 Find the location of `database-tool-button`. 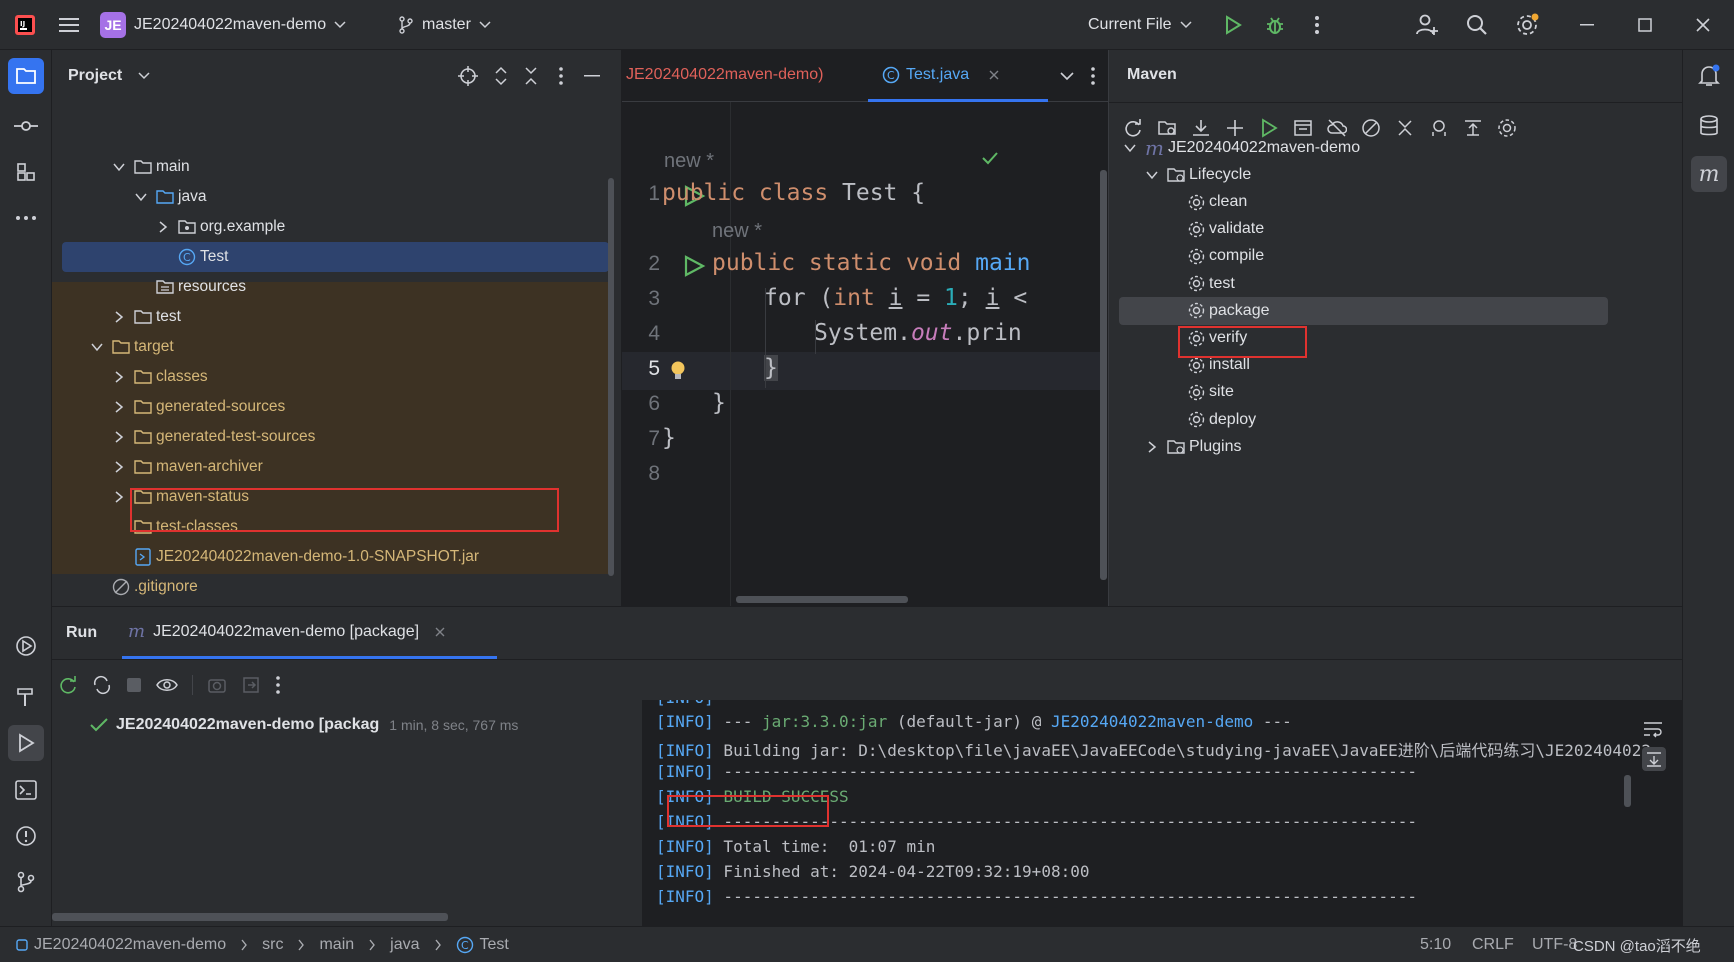

database-tool-button is located at coordinates (1709, 126).